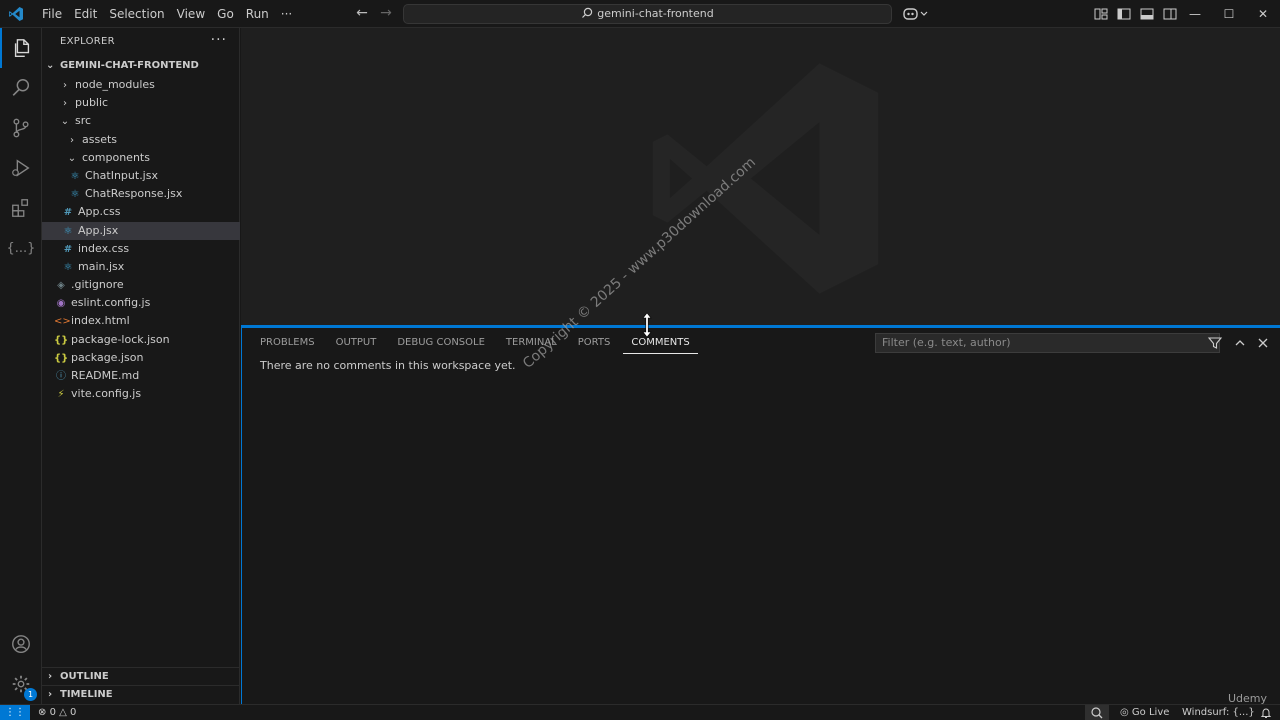 This screenshot has height=720, width=1280. I want to click on menu-more: ···, so click(286, 14).